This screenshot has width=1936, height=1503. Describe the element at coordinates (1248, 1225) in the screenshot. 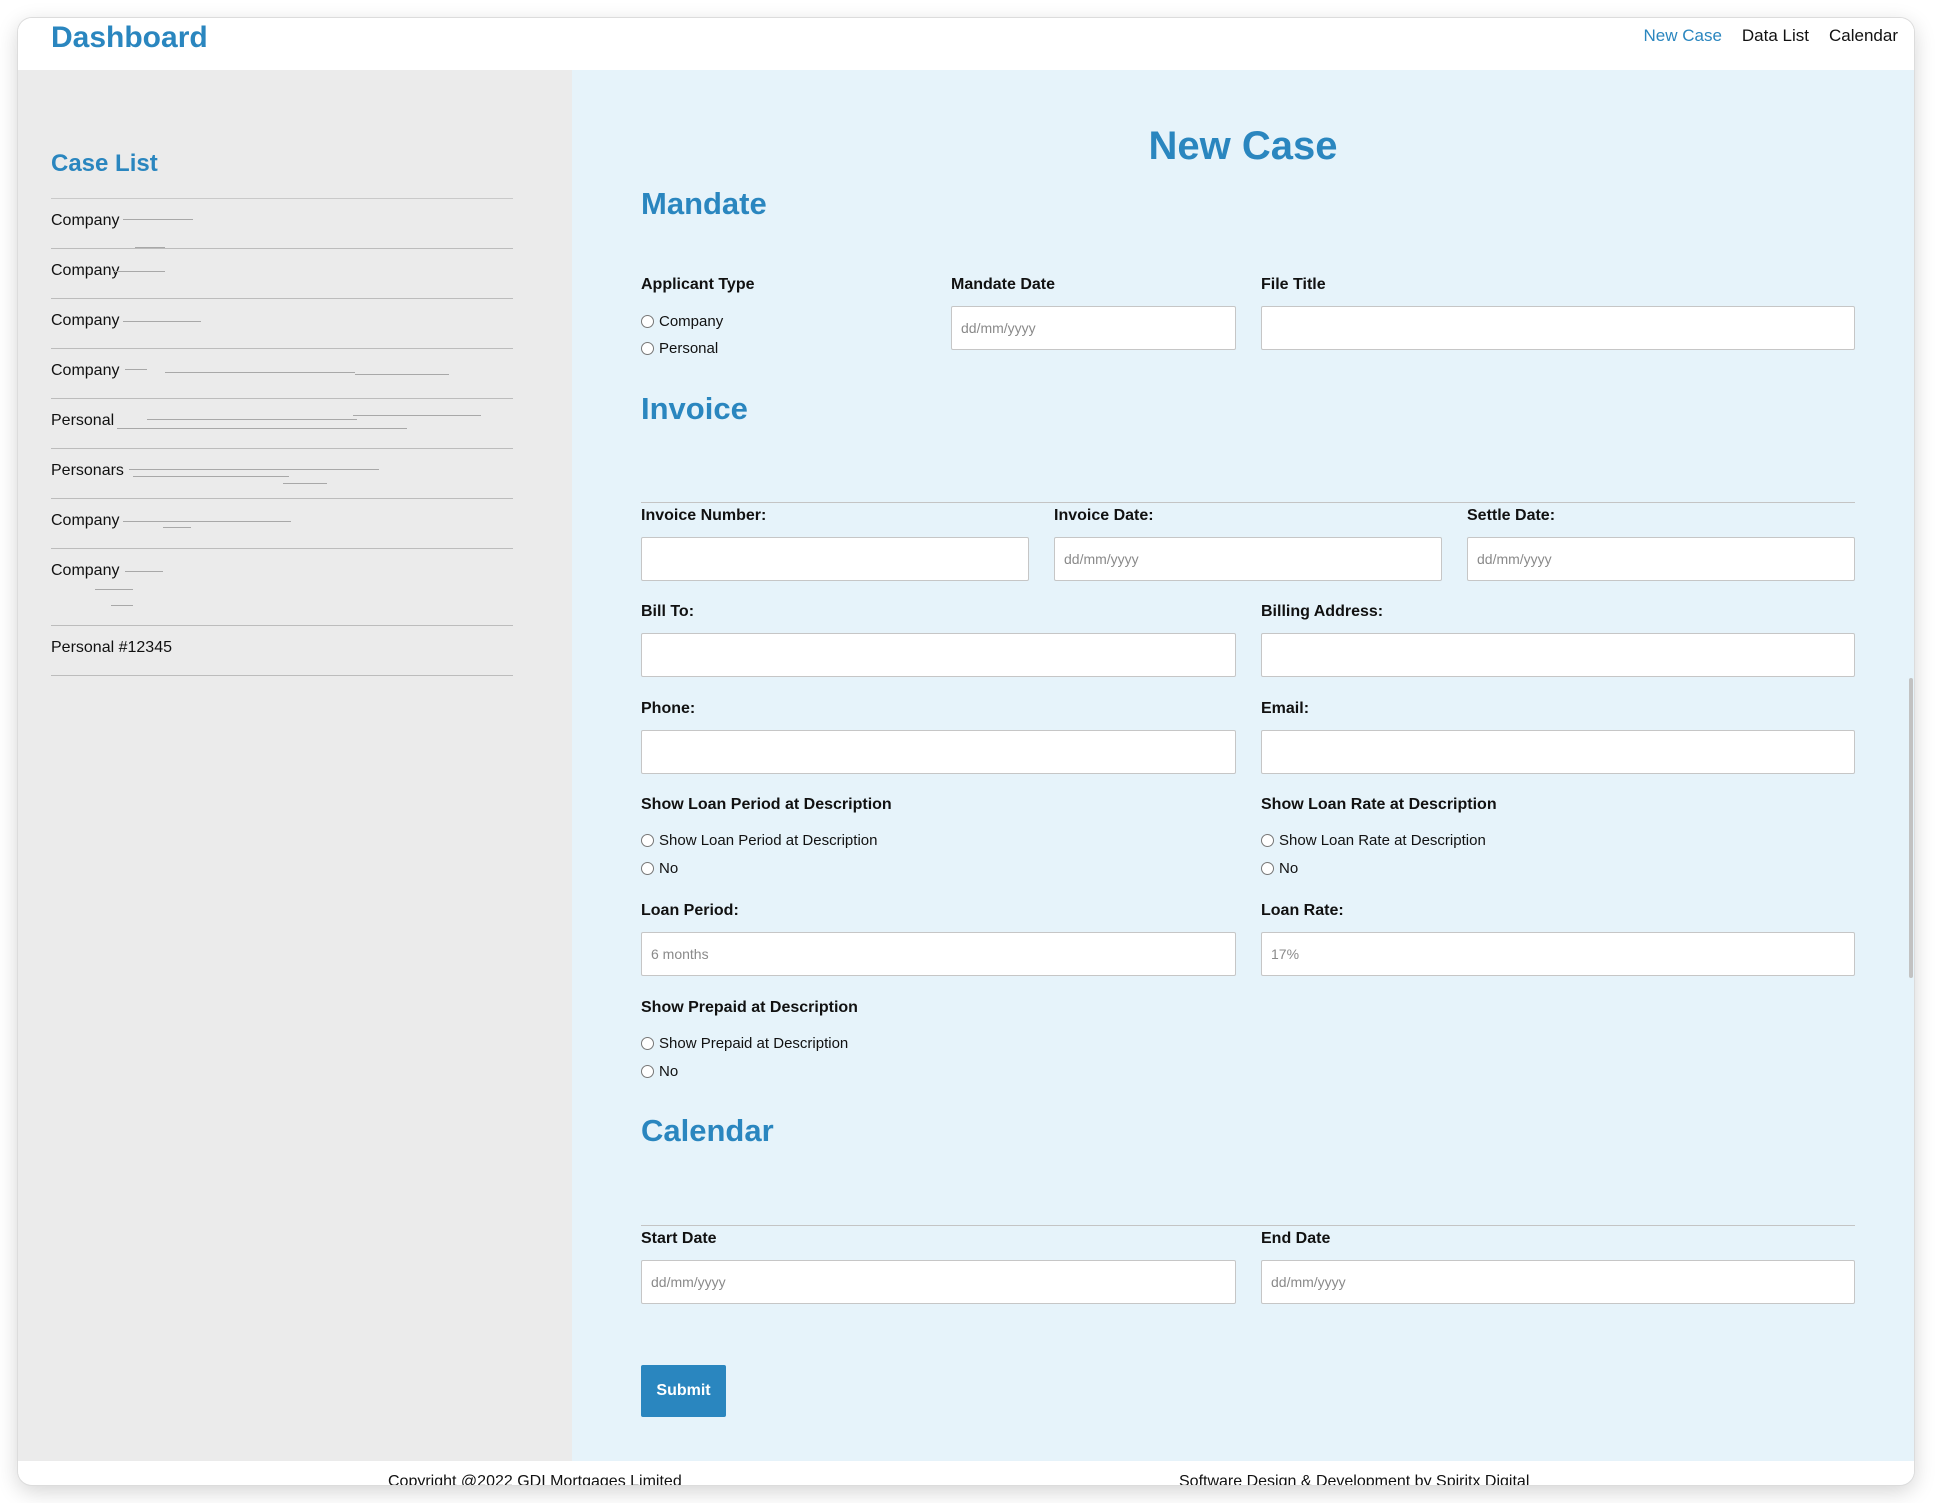

I see `calendar-divider` at that location.